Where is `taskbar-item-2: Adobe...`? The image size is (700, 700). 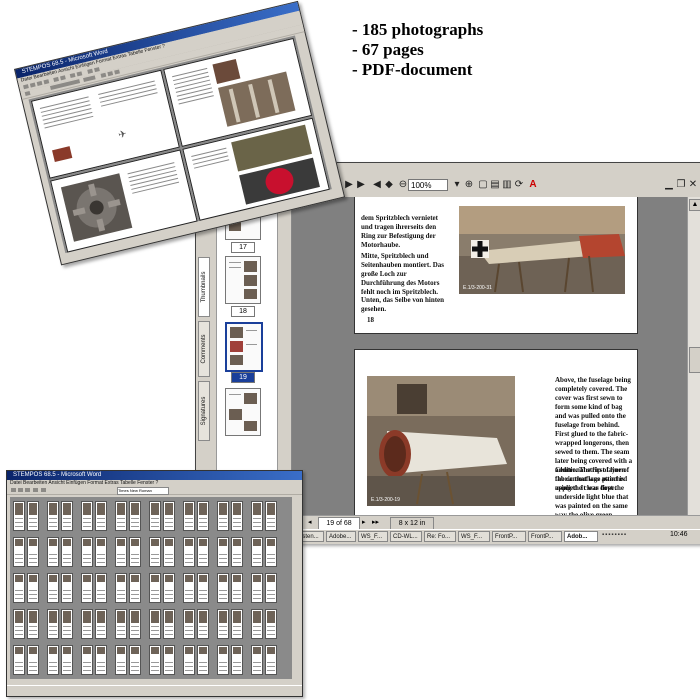
taskbar-item-2: Adobe... is located at coordinates (341, 536).